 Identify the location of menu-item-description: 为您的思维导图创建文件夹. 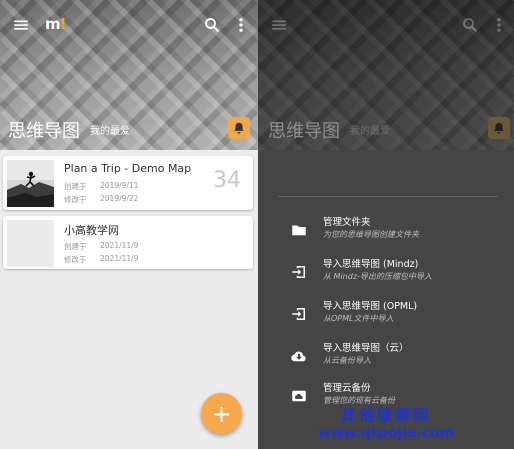
(371, 234).